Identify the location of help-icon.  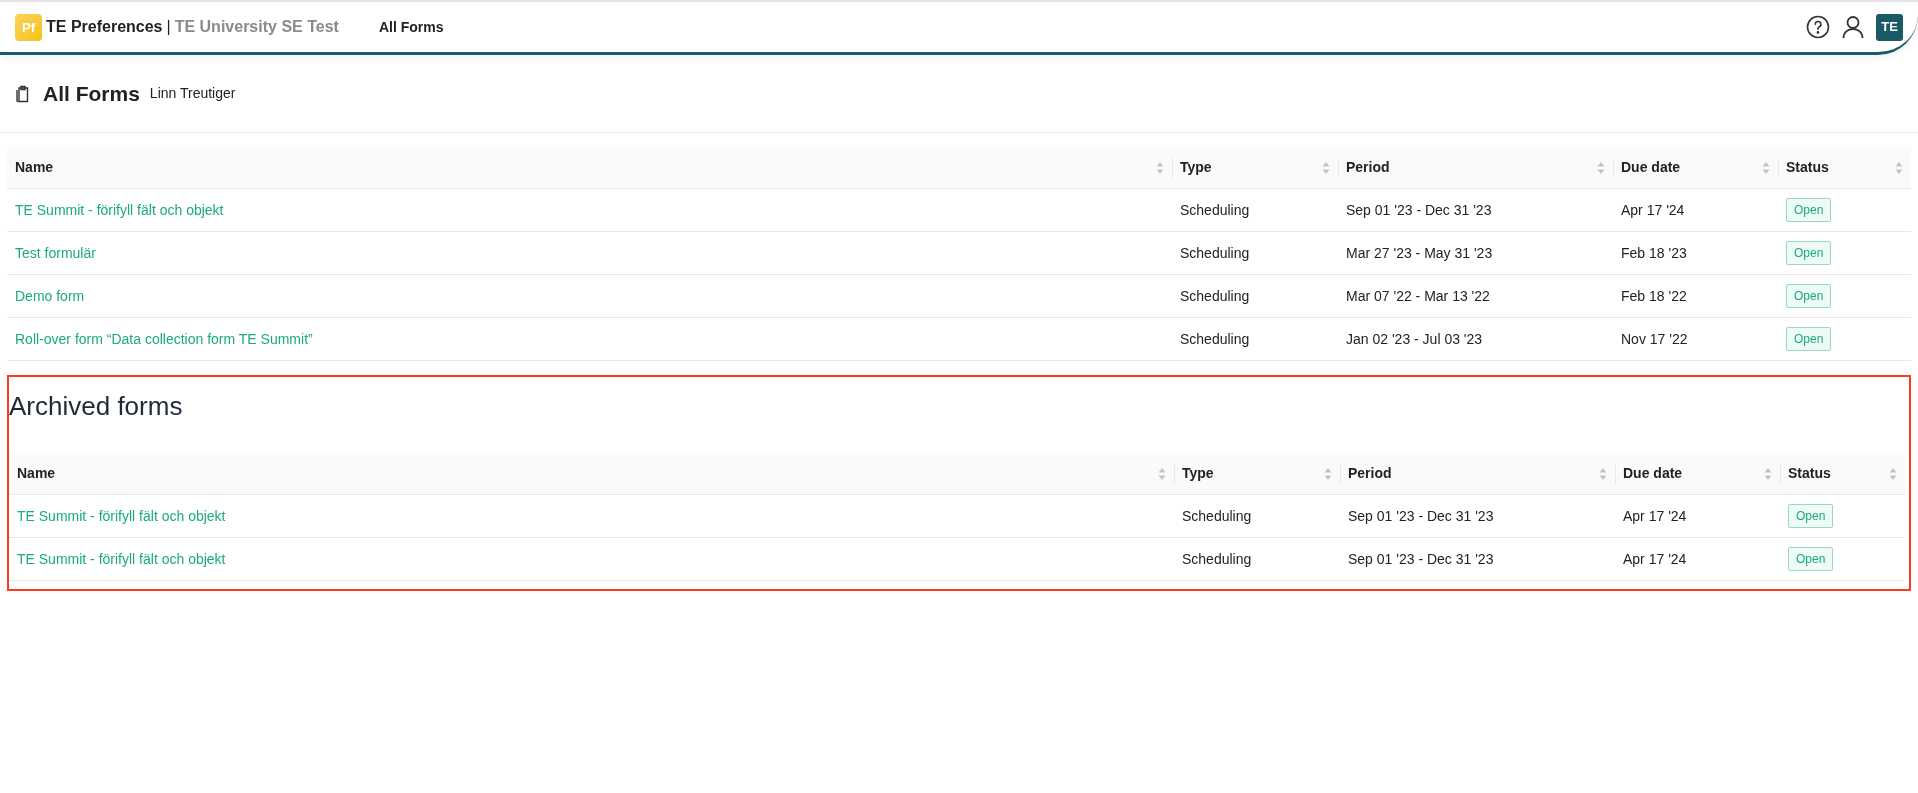
(1818, 27).